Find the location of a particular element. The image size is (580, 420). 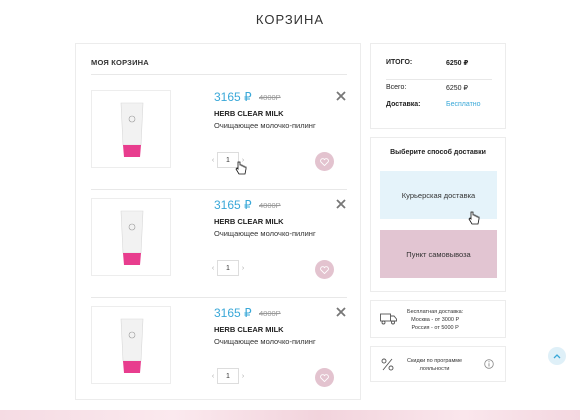

info-icon is located at coordinates (489, 364).